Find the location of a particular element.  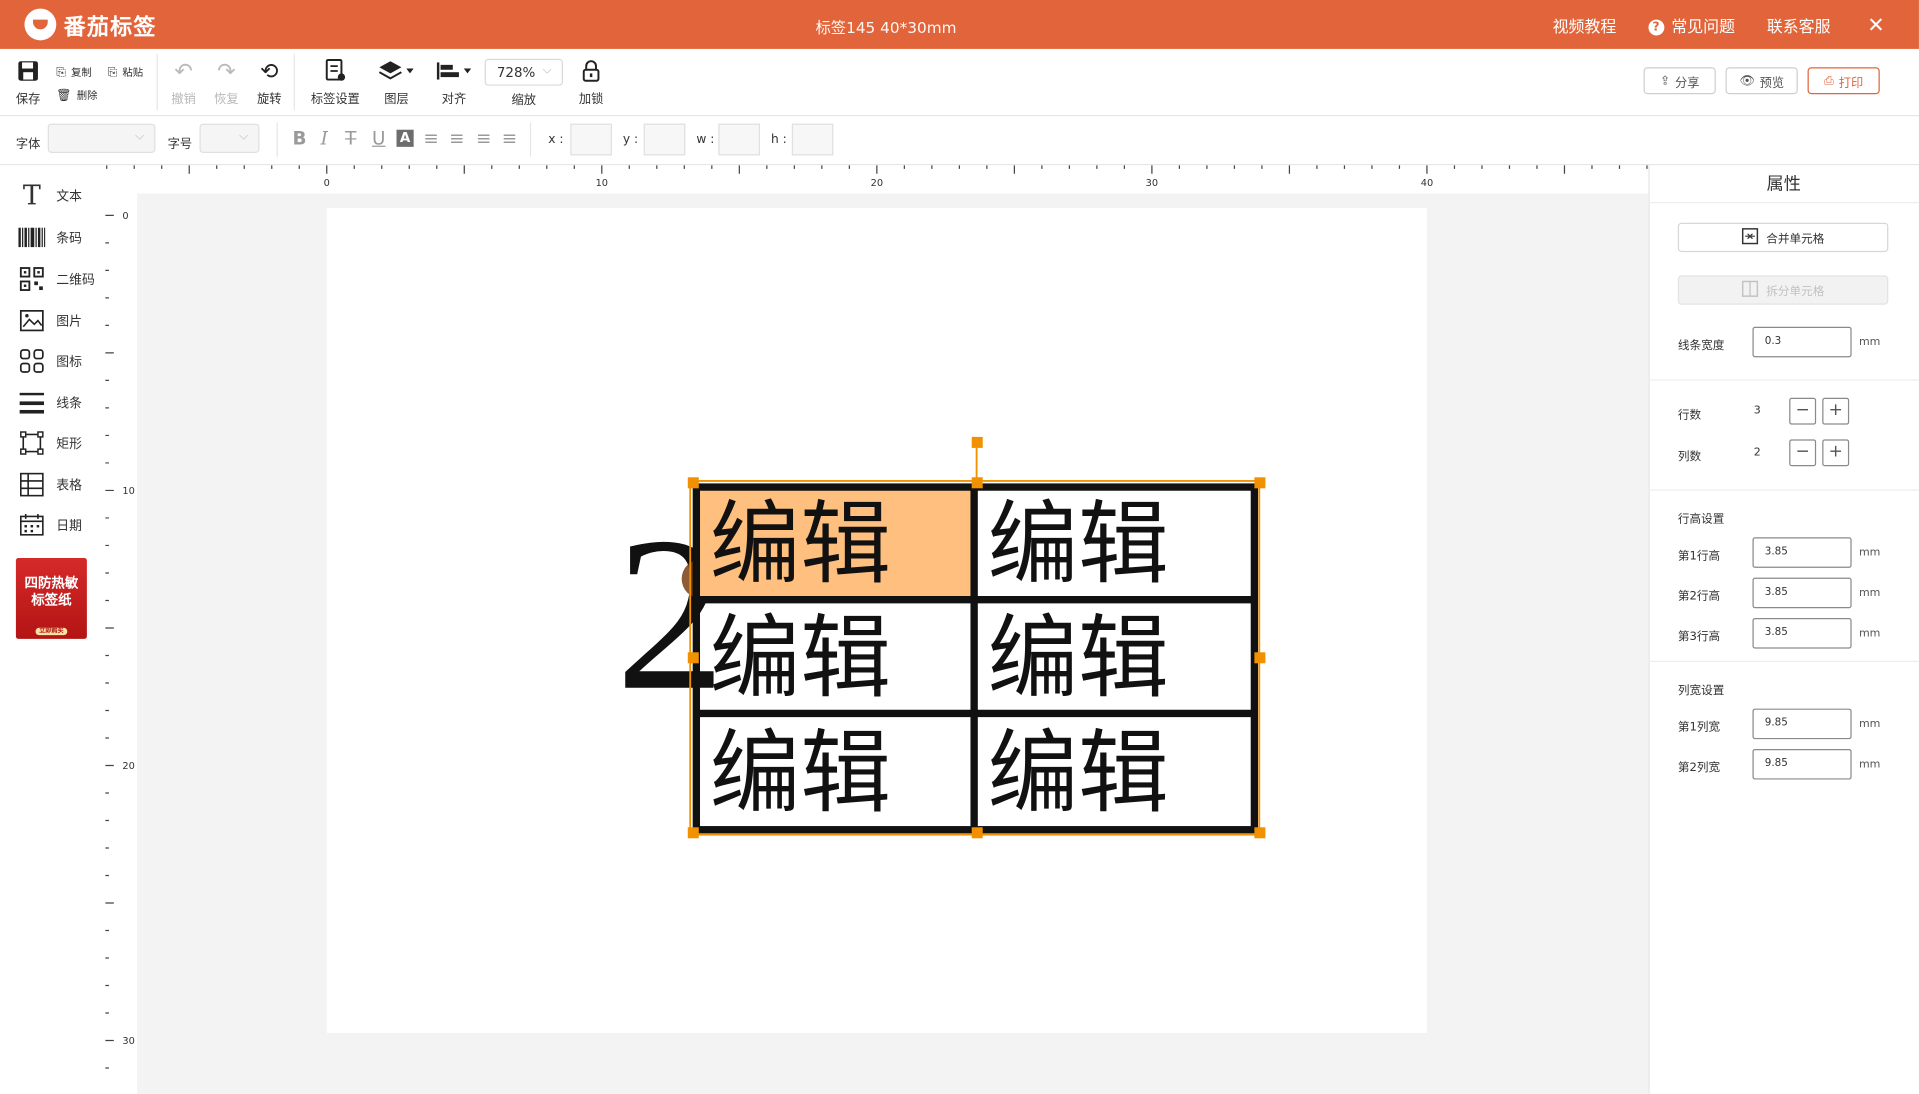

layers-button: 图层 is located at coordinates (396, 83).